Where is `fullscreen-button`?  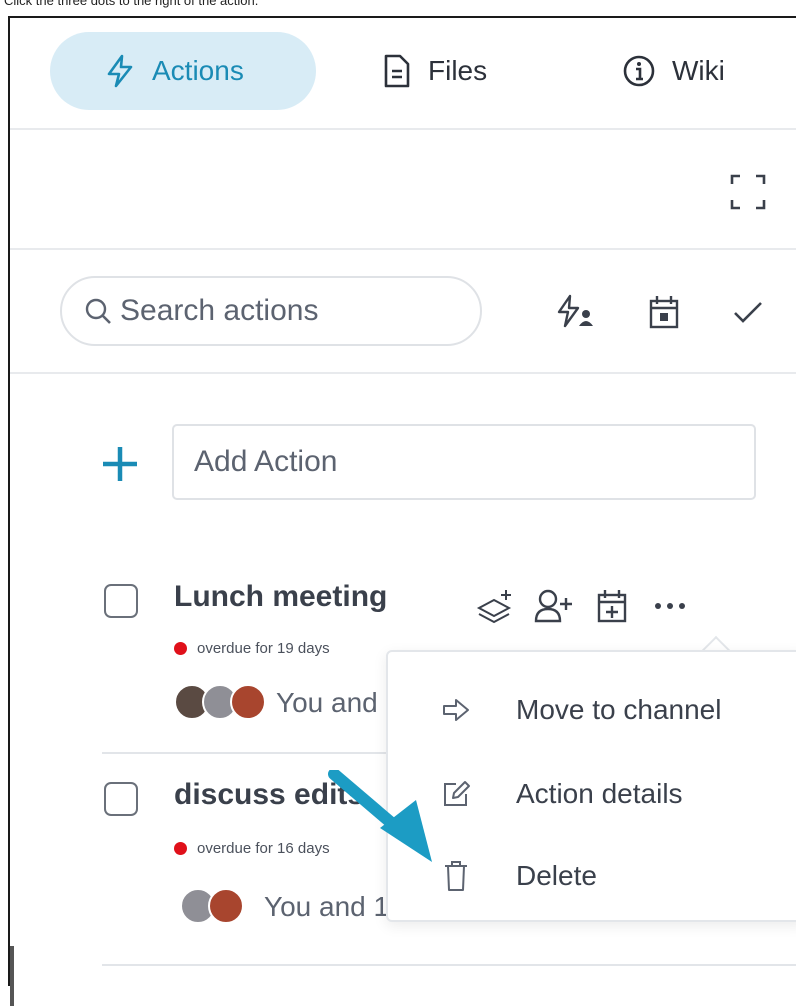
fullscreen-button is located at coordinates (748, 192).